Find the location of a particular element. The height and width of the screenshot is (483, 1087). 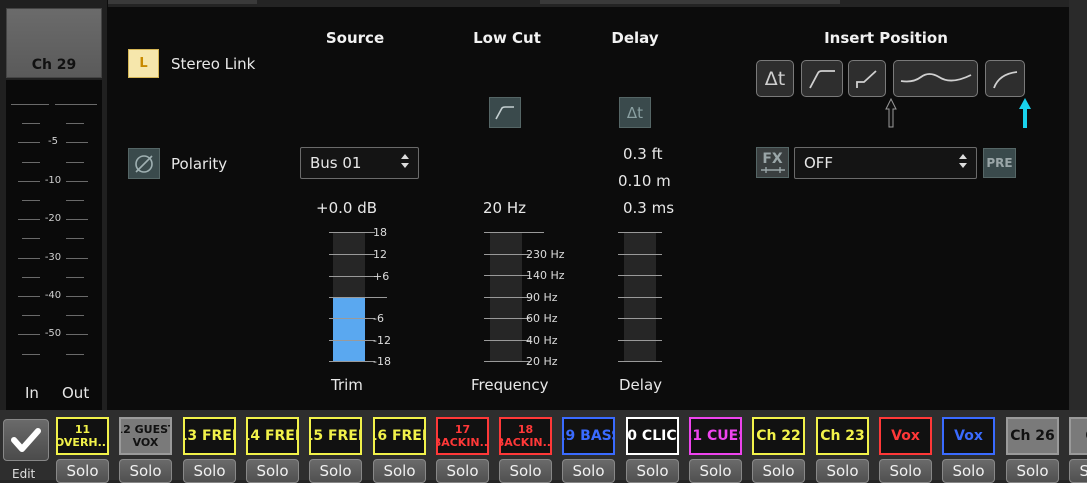

scale-label: 12 is located at coordinates (380, 254).